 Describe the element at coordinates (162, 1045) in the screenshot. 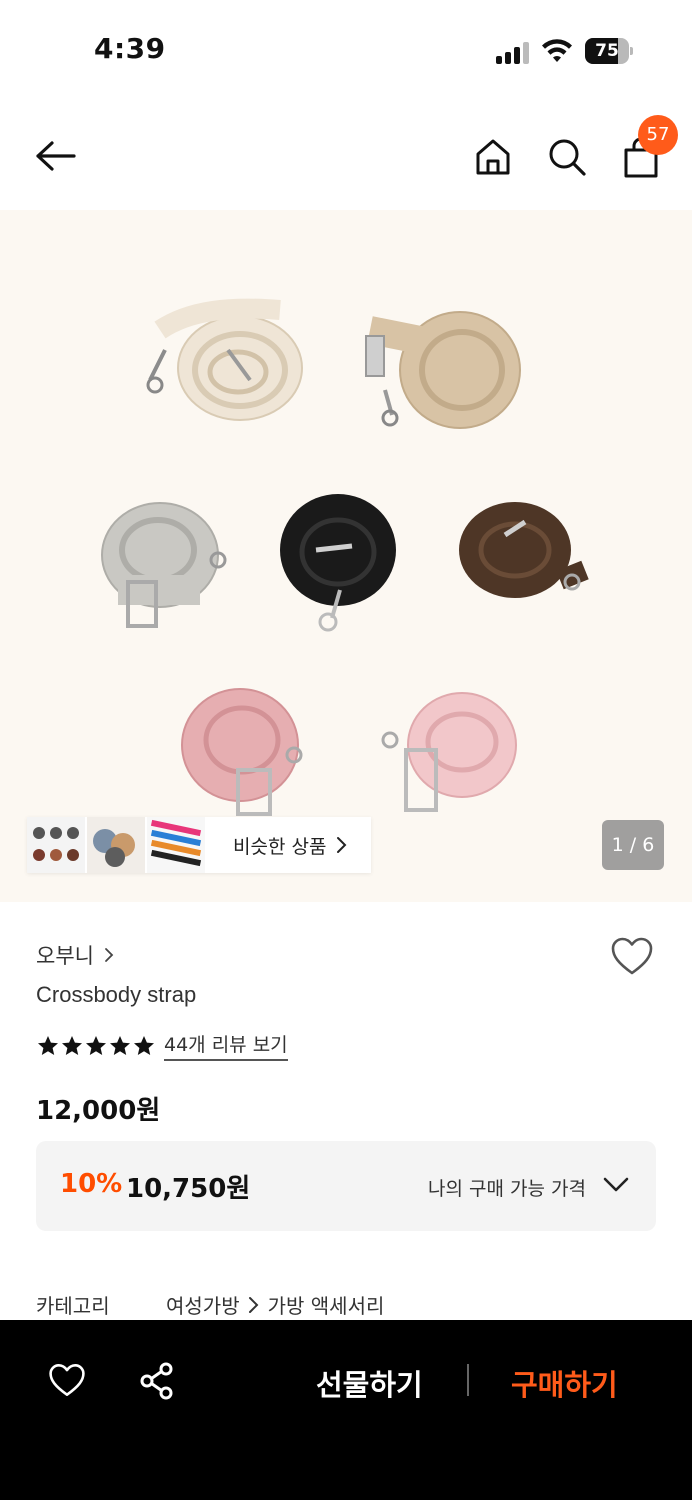

I see `rating-row: 44개 리뷰 보기` at that location.